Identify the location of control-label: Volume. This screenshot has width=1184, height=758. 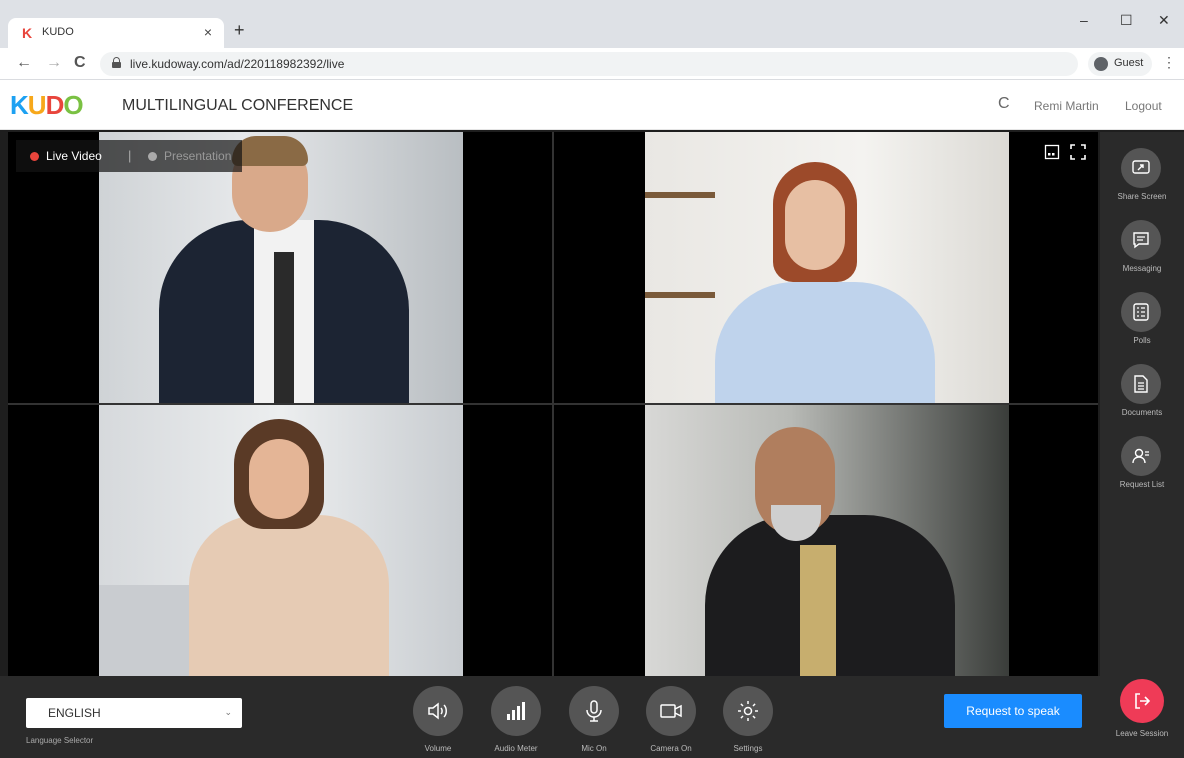
(438, 748).